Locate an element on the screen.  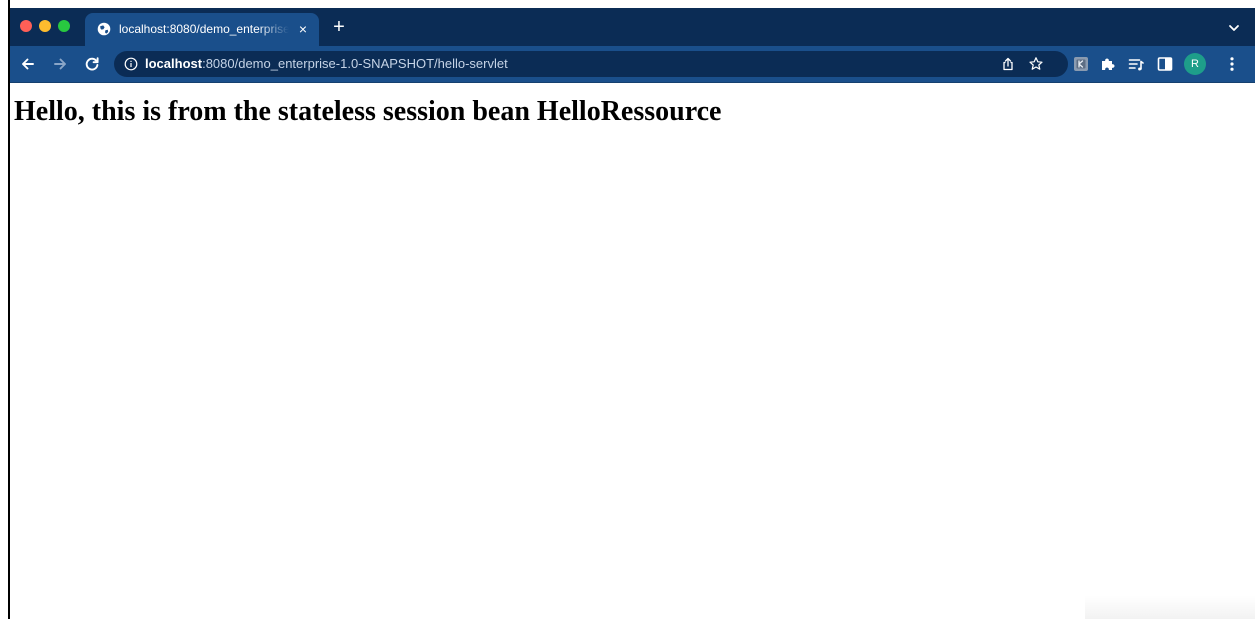
url-host: localhost is located at coordinates (174, 63).